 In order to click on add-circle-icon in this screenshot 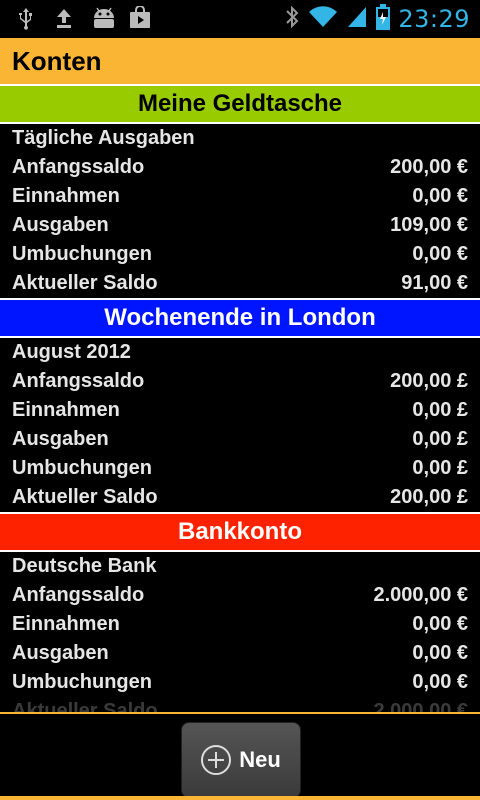, I will do `click(216, 760)`.